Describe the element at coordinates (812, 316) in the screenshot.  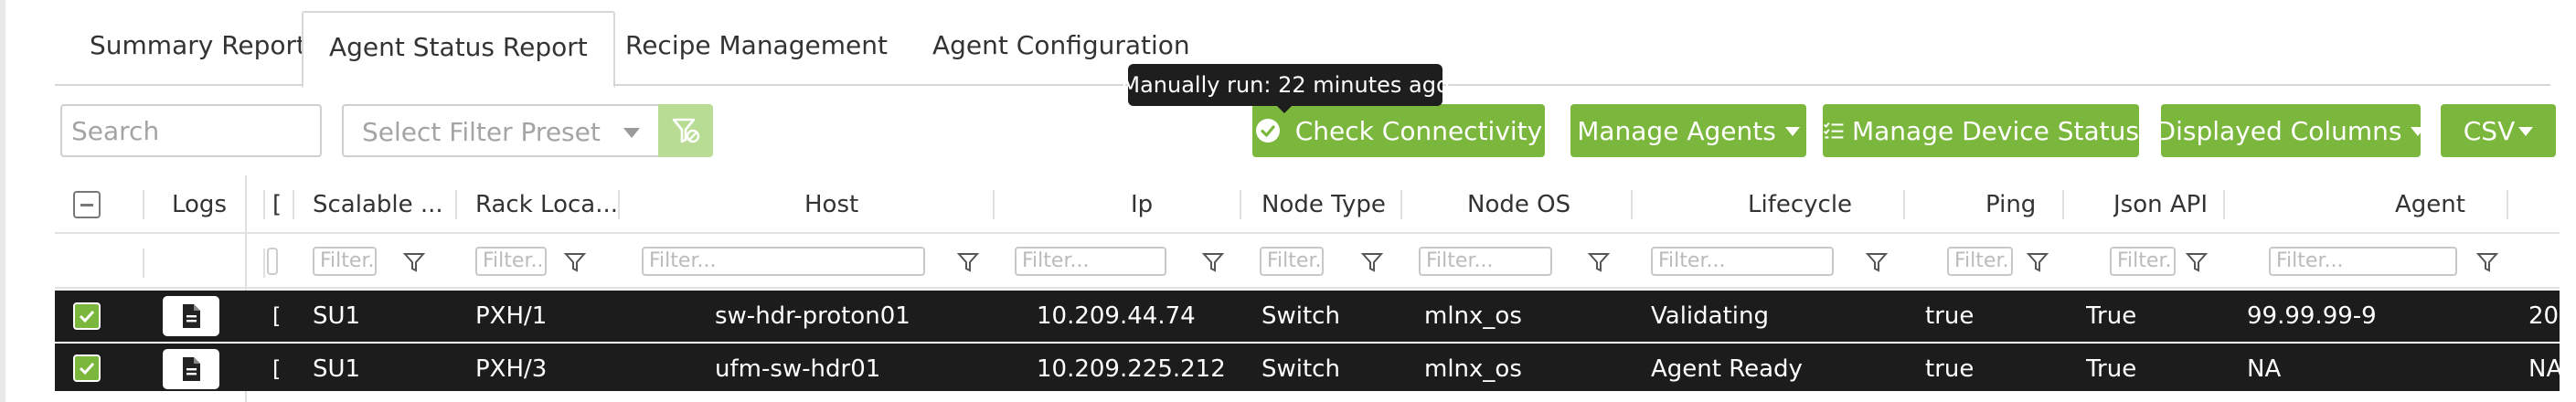
I see `host-cell: sw-hdr-proton01` at that location.